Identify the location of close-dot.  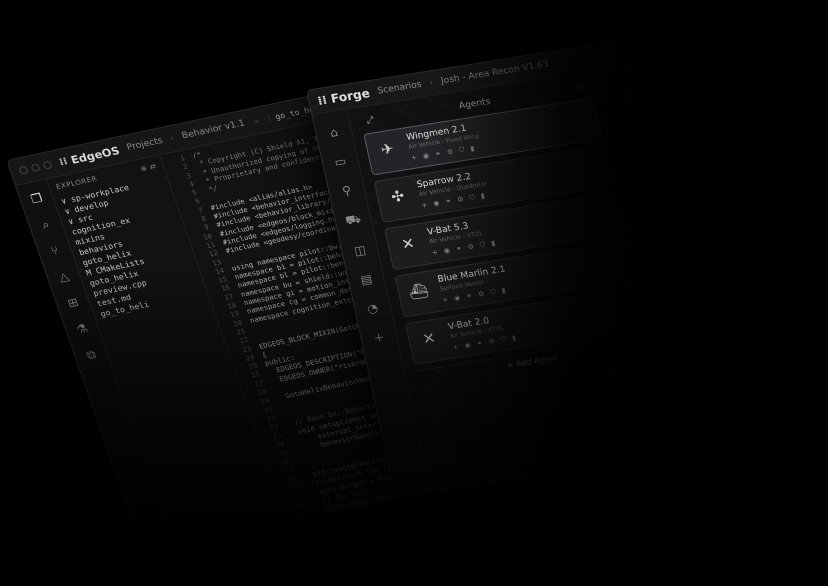
(23, 170).